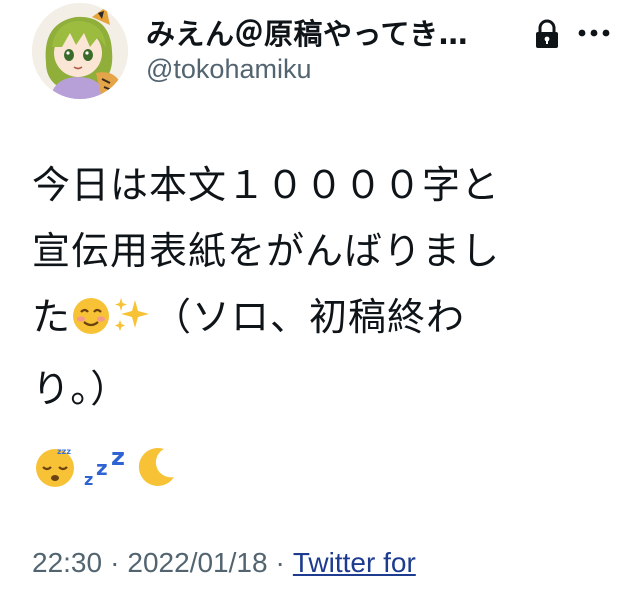 This screenshot has height=611, width=640. I want to click on emoji-line: zzz z z z, so click(106, 468).